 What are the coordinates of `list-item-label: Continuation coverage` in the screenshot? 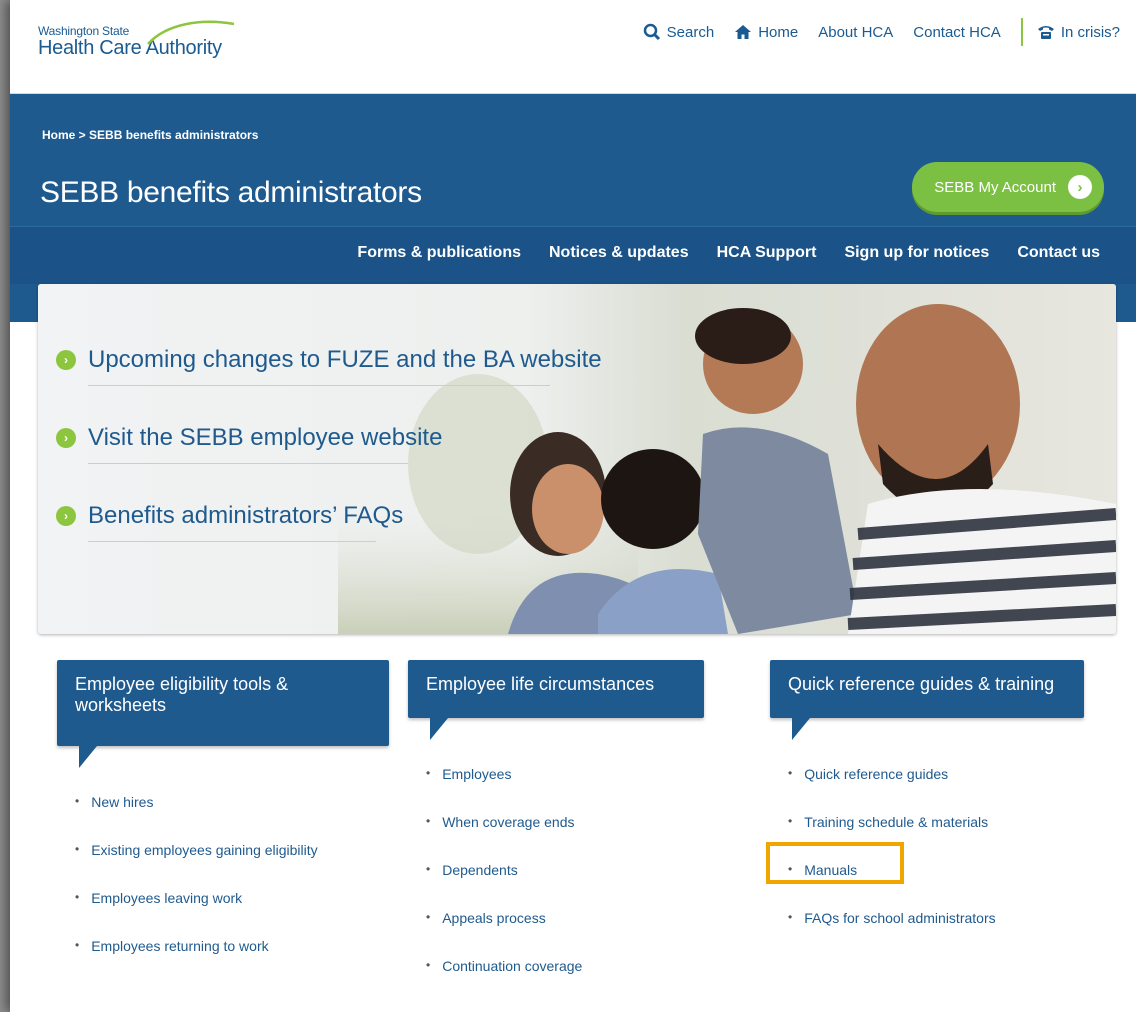 It's located at (512, 966).